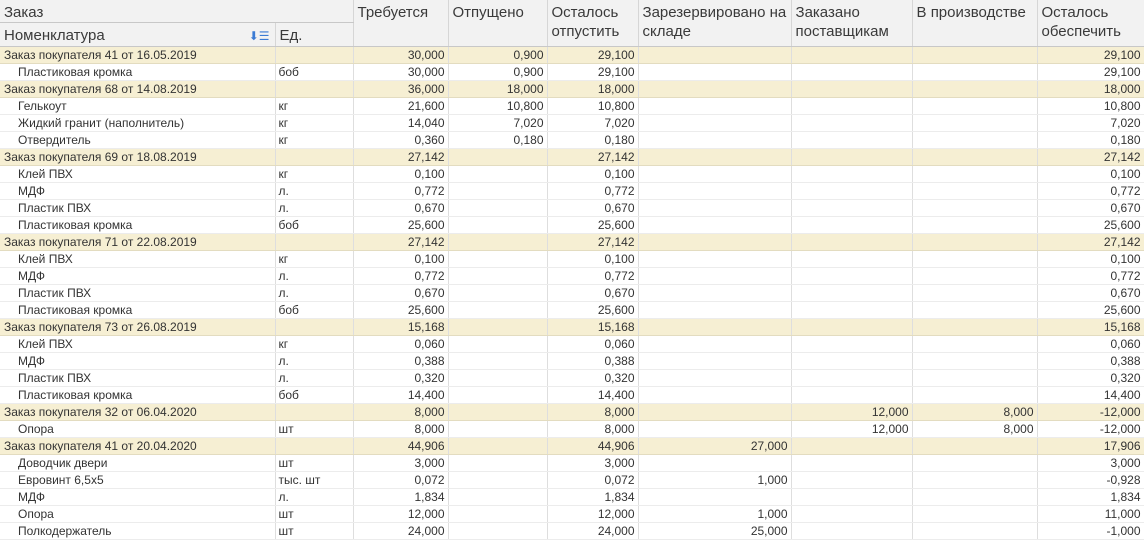 The width and height of the screenshot is (1144, 542). Describe the element at coordinates (401, 310) in the screenshot. I see `required-cell: 25,600` at that location.